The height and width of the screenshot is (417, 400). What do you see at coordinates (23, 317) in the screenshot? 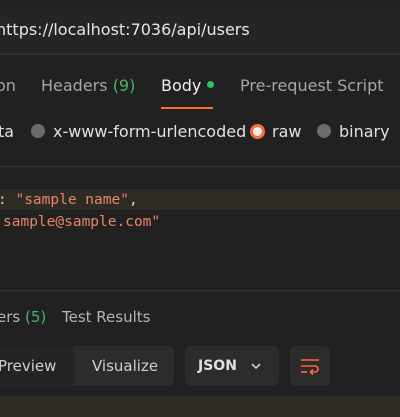
I see `tab-response-headers: ers (5)` at bounding box center [23, 317].